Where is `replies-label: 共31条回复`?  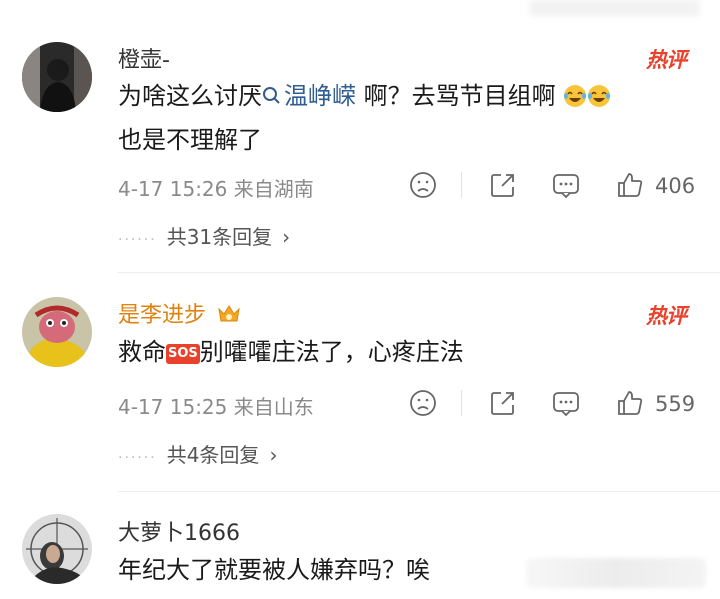
replies-label: 共31条回复 is located at coordinates (219, 237).